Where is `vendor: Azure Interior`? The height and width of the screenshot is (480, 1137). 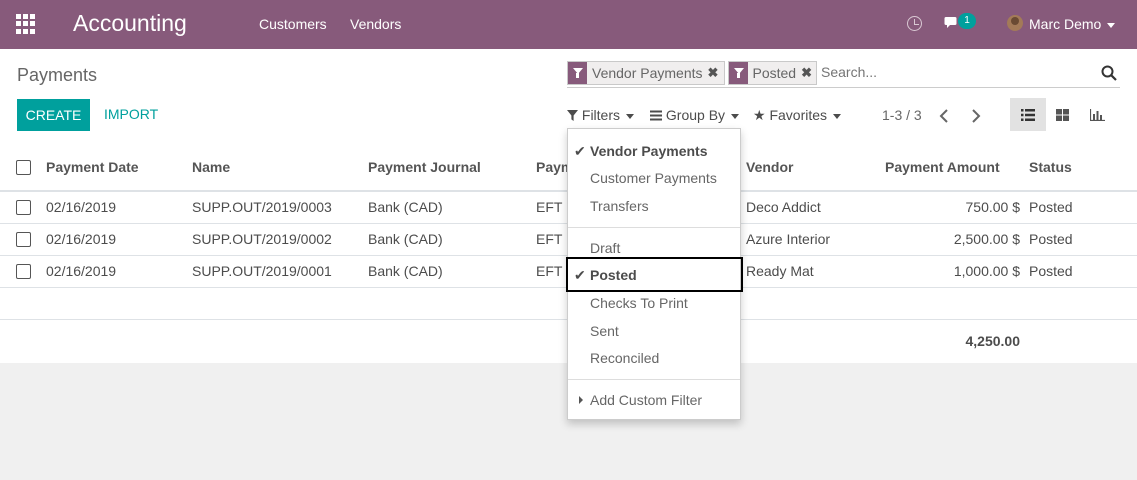 vendor: Azure Interior is located at coordinates (788, 239).